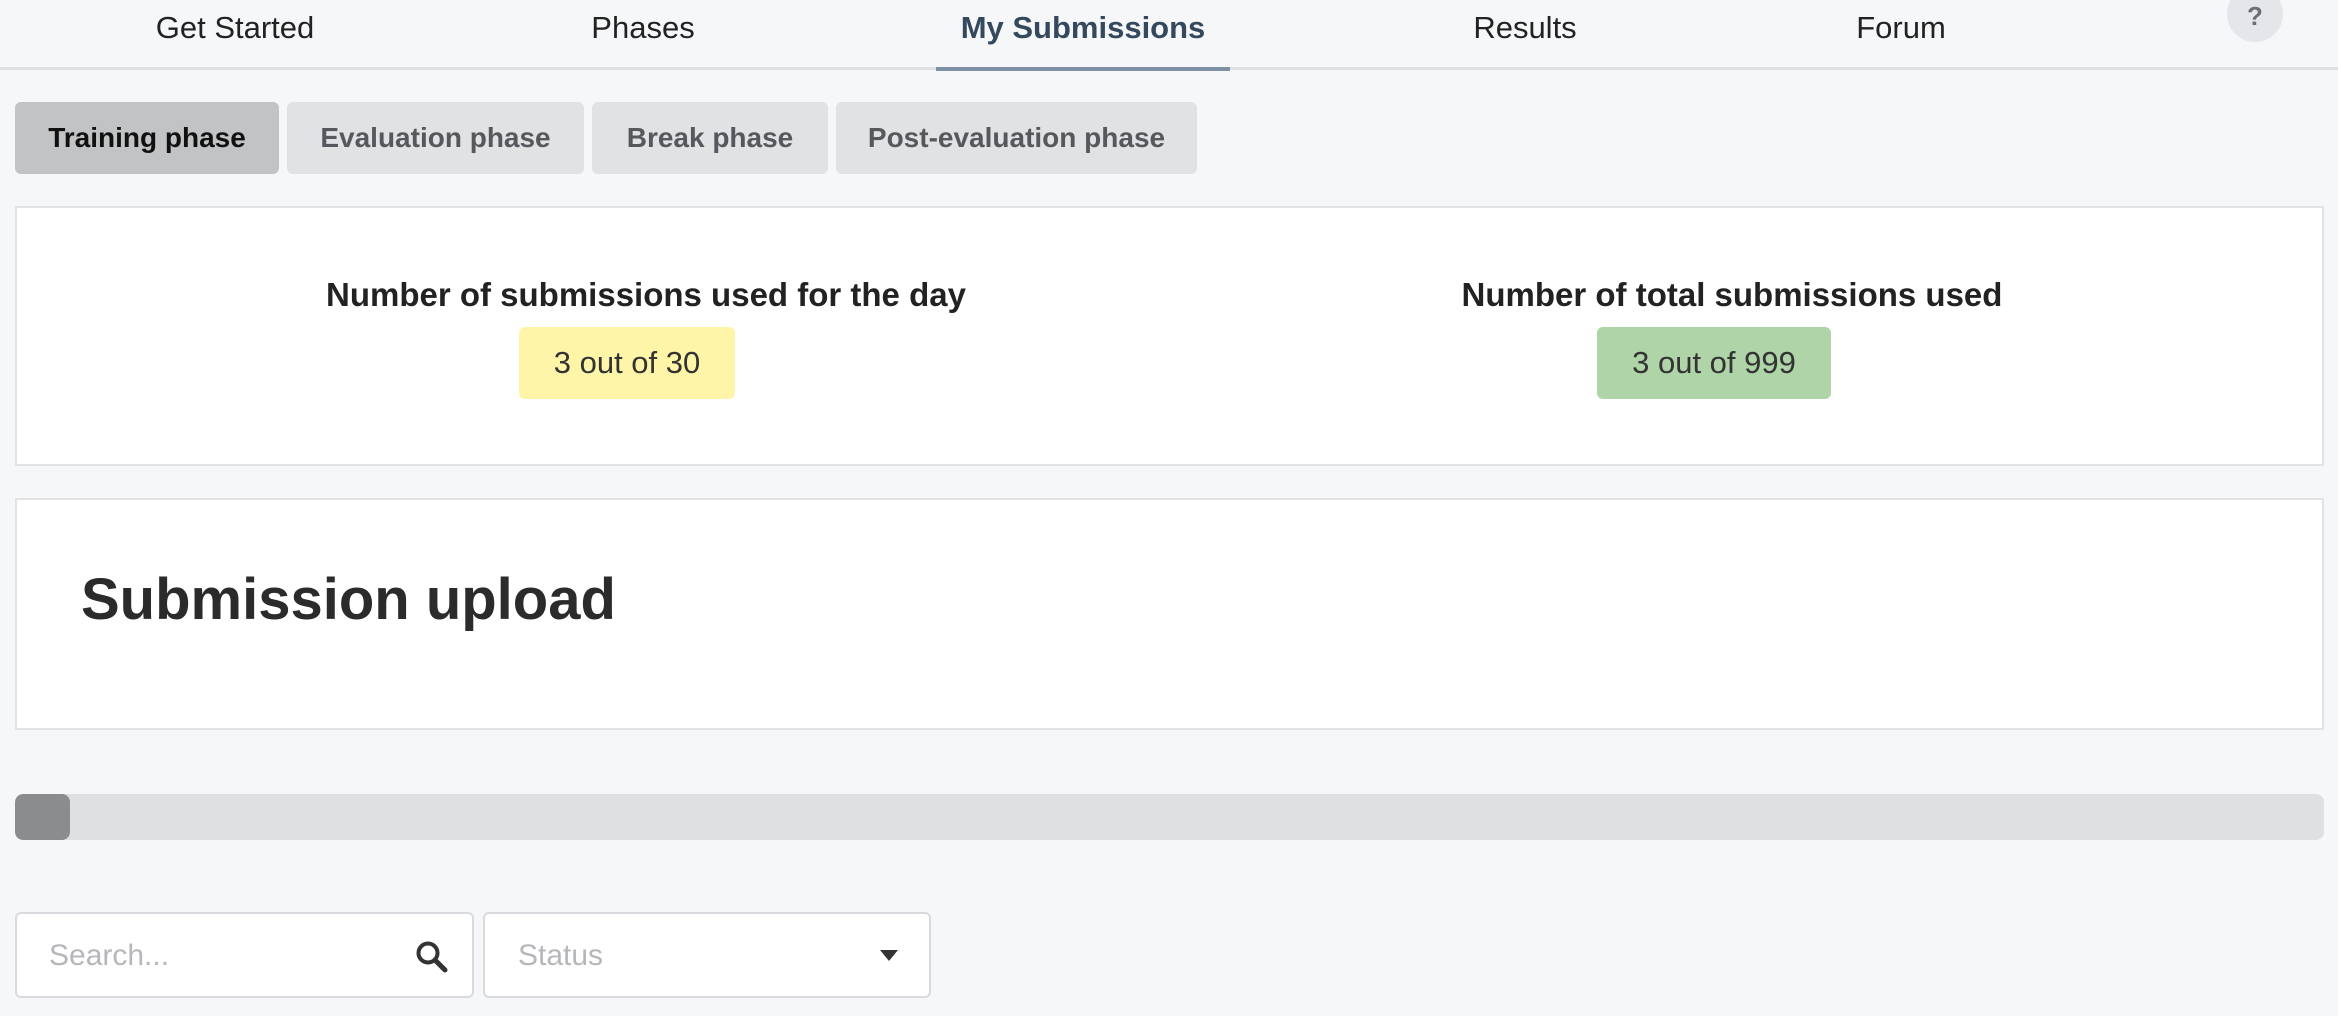 The width and height of the screenshot is (2338, 1016). Describe the element at coordinates (42, 817) in the screenshot. I see `upload-progress-fill` at that location.